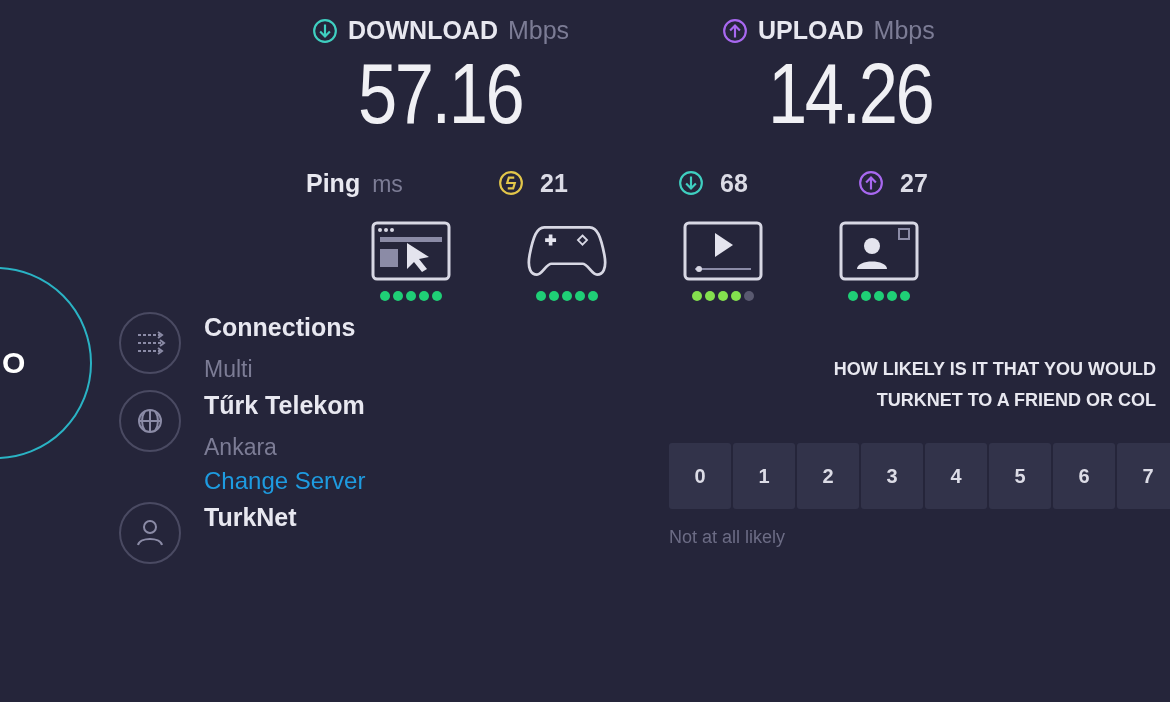  What do you see at coordinates (1016, 400) in the screenshot?
I see `survey-question: TURKNET TO A FRIEND OR COL` at bounding box center [1016, 400].